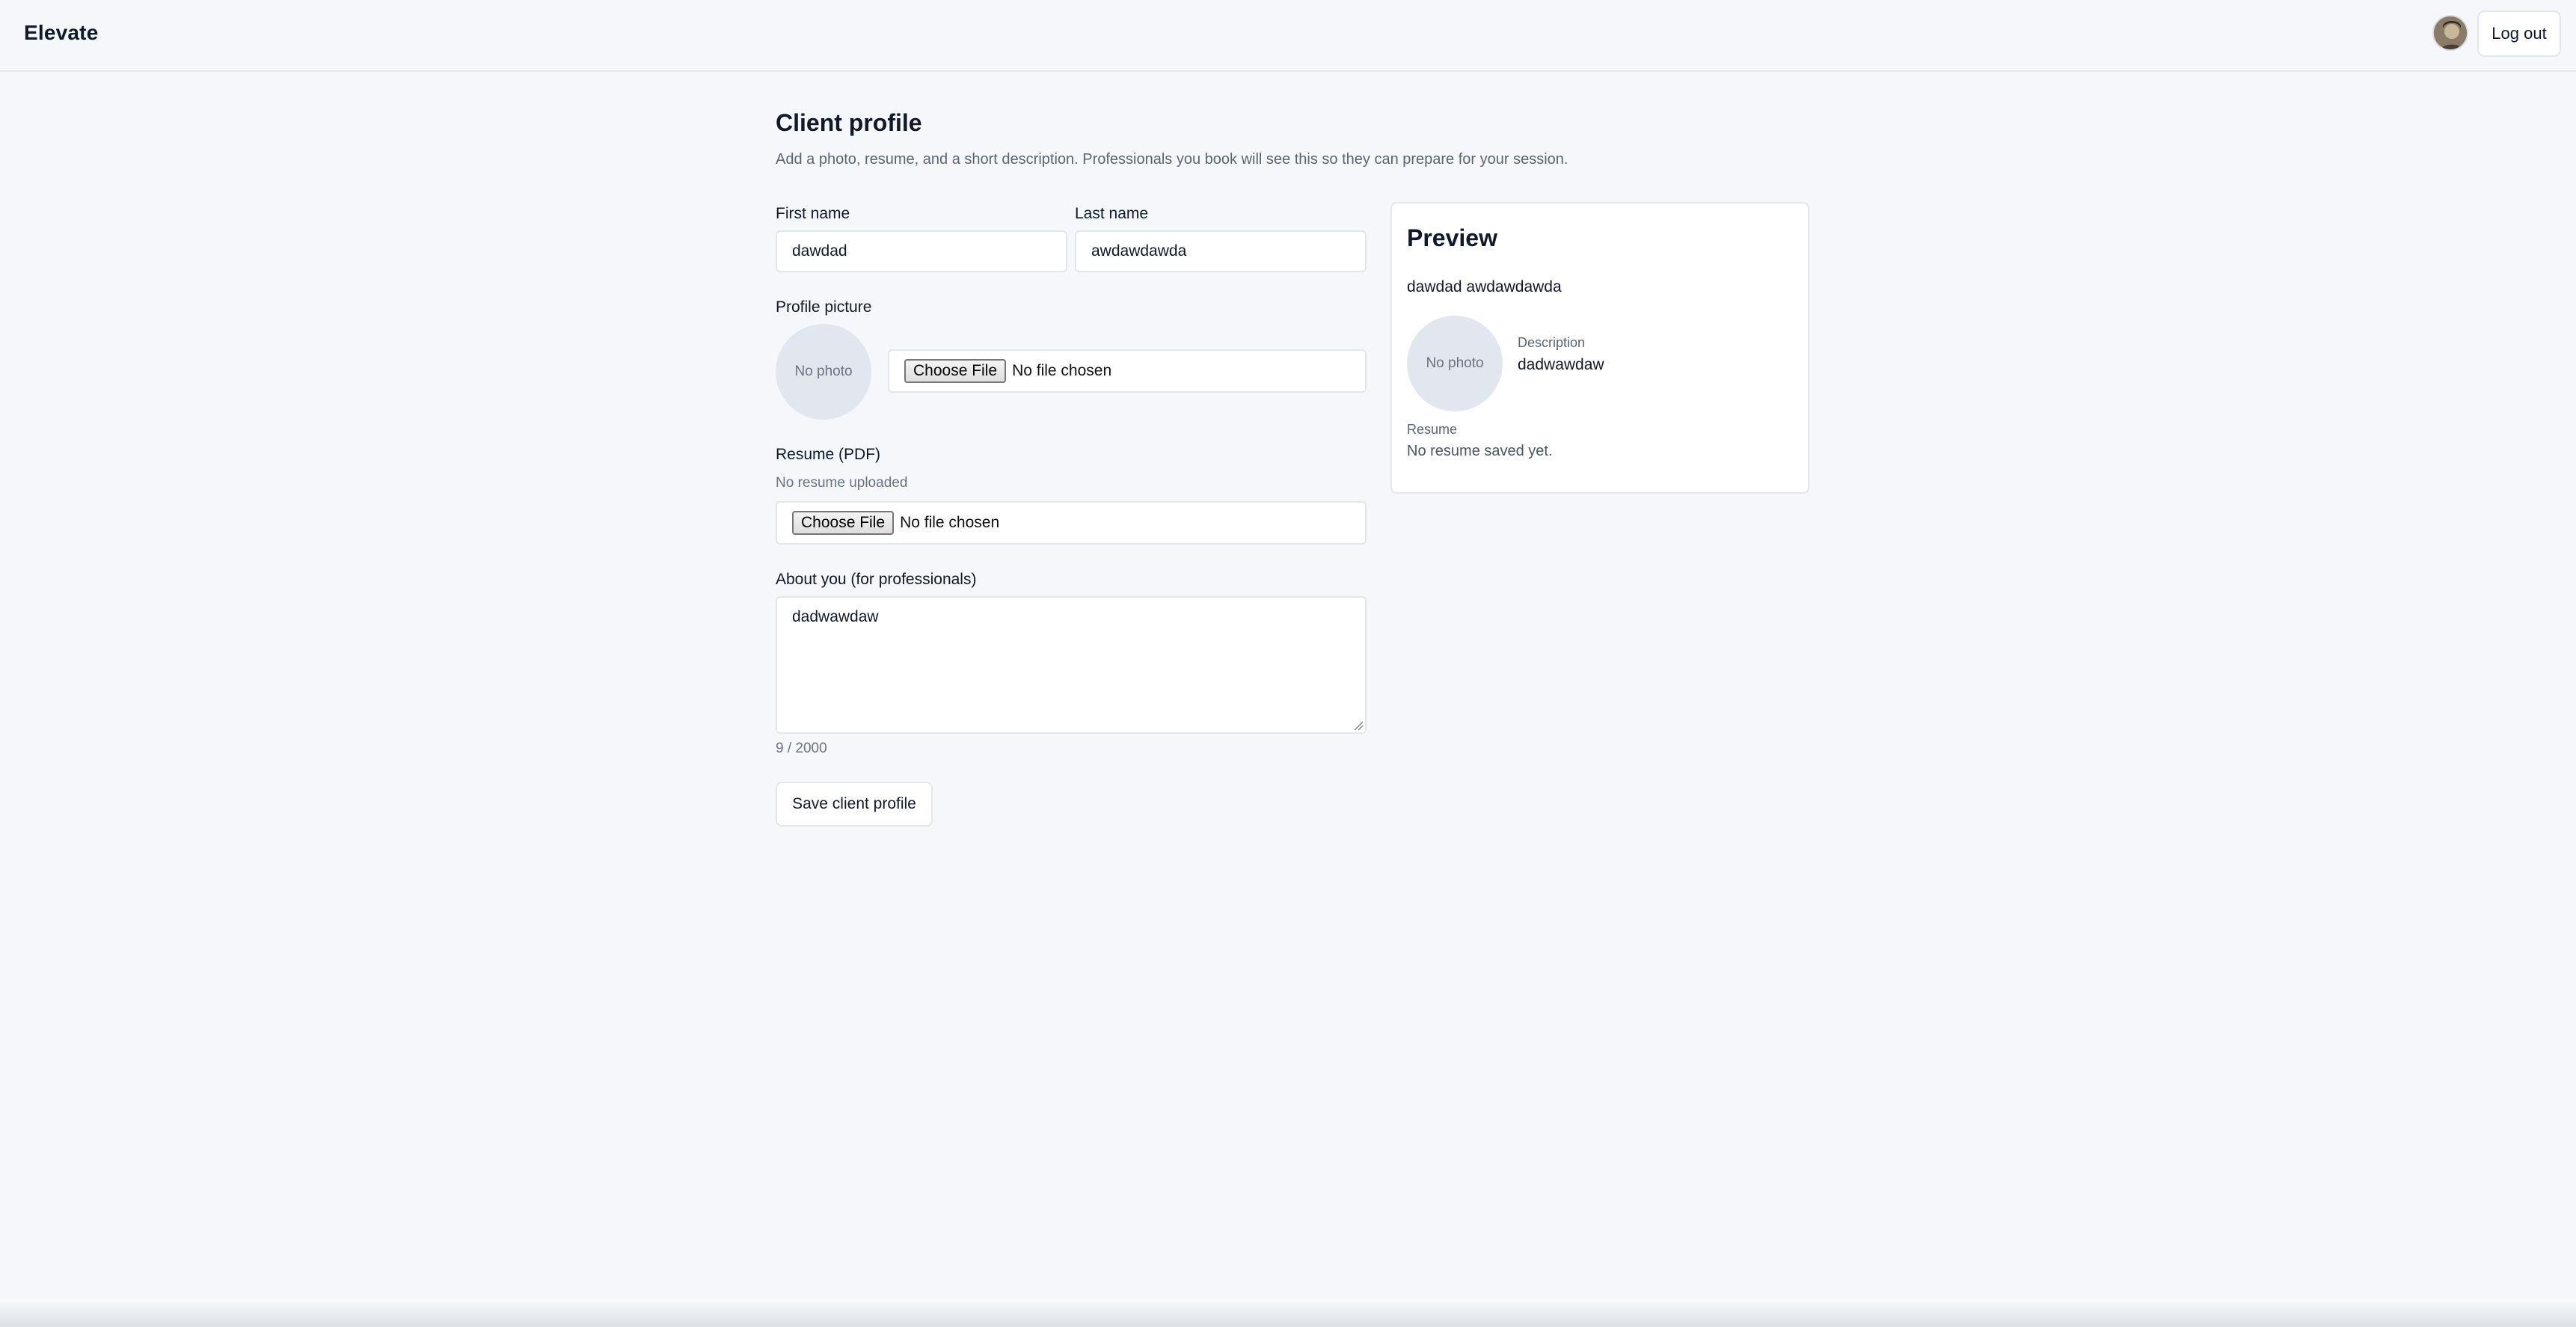 This screenshot has width=2576, height=1327. I want to click on profile-picture-label: Profile picture, so click(824, 307).